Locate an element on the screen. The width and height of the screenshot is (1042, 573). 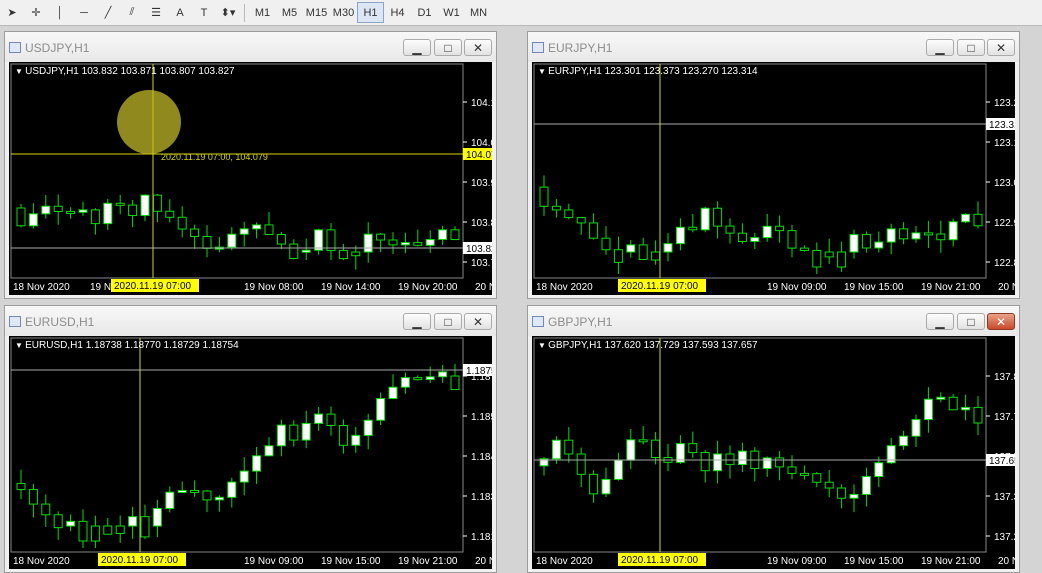
timeframe-m15-button: M15 is located at coordinates (316, 12).